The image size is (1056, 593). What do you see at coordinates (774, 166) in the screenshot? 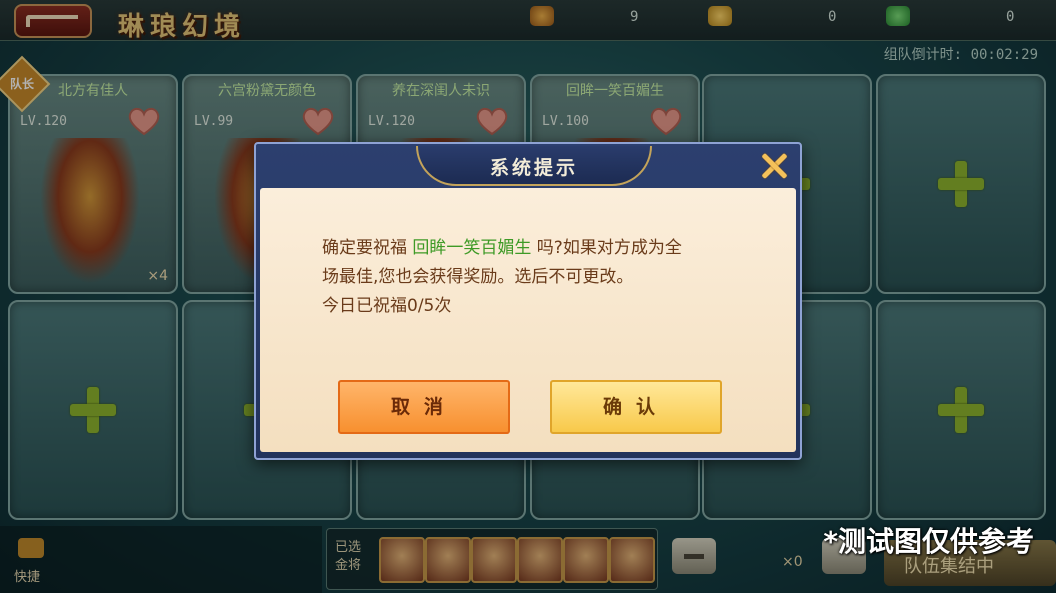
I see `close-icon` at bounding box center [774, 166].